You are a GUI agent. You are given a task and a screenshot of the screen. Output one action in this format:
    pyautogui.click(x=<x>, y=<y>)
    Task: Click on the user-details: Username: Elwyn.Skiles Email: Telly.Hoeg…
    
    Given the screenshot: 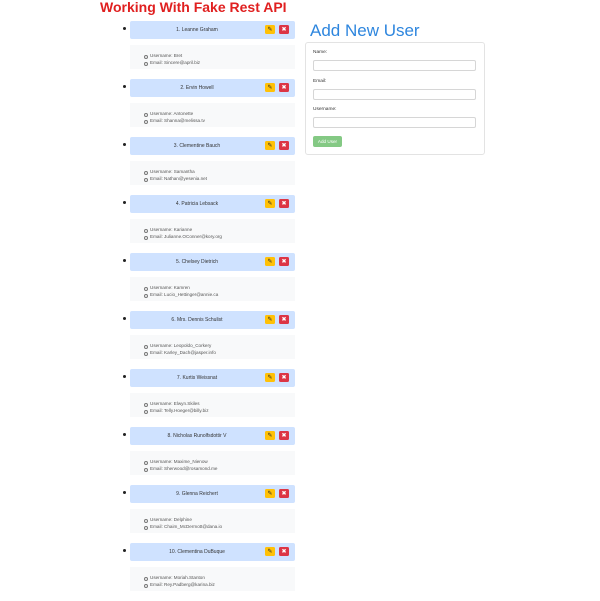 What is the action you would take?
    pyautogui.click(x=212, y=405)
    